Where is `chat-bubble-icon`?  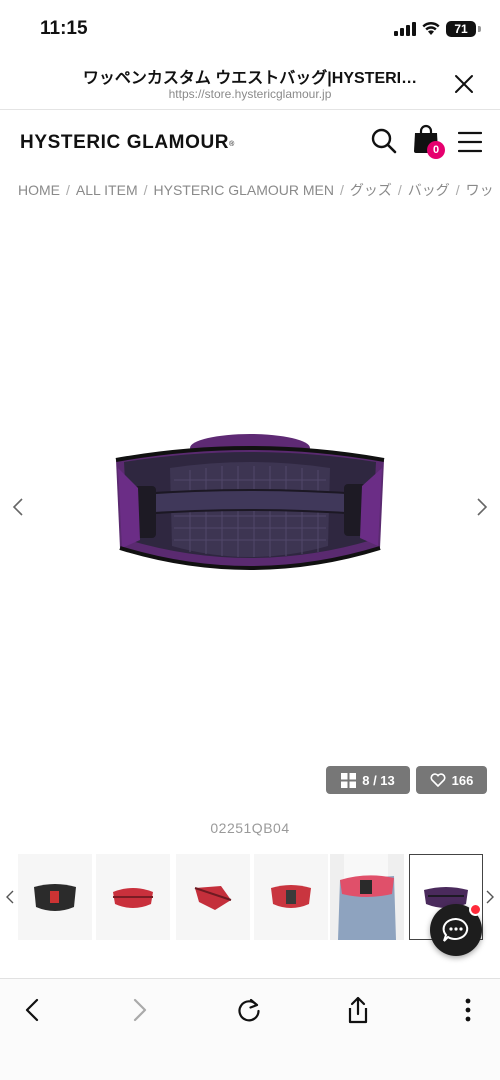 chat-bubble-icon is located at coordinates (455, 929).